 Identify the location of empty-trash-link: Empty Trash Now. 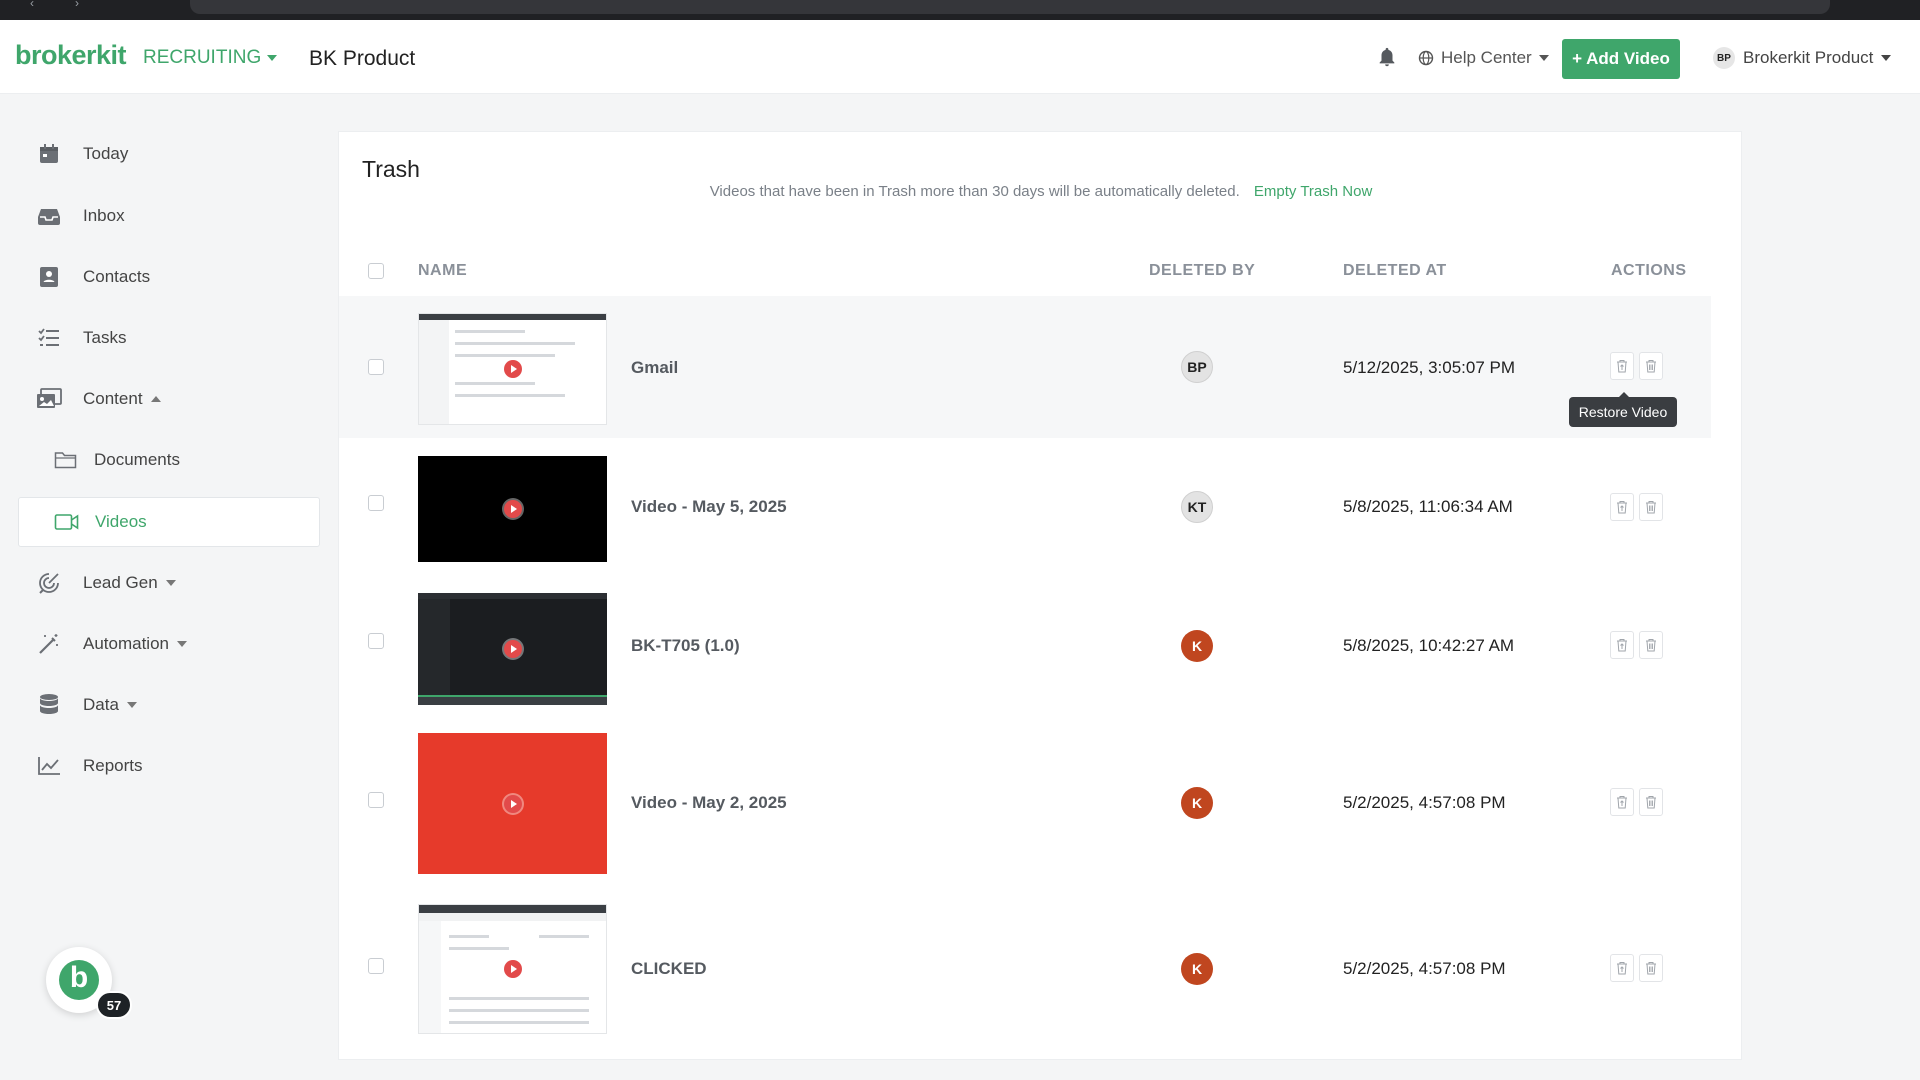
(1313, 191).